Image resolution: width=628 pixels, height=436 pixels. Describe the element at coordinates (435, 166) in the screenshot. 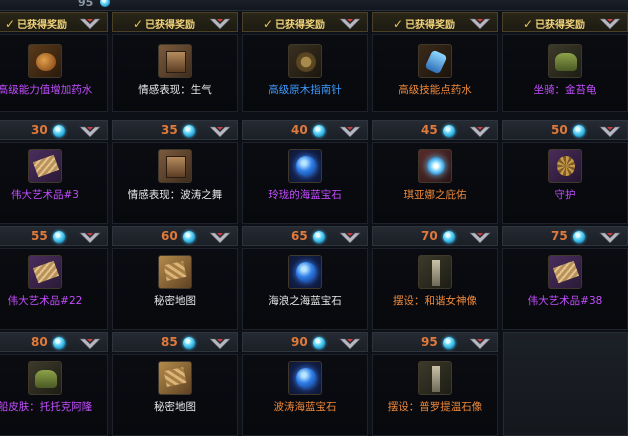

I see `orb-icon` at that location.